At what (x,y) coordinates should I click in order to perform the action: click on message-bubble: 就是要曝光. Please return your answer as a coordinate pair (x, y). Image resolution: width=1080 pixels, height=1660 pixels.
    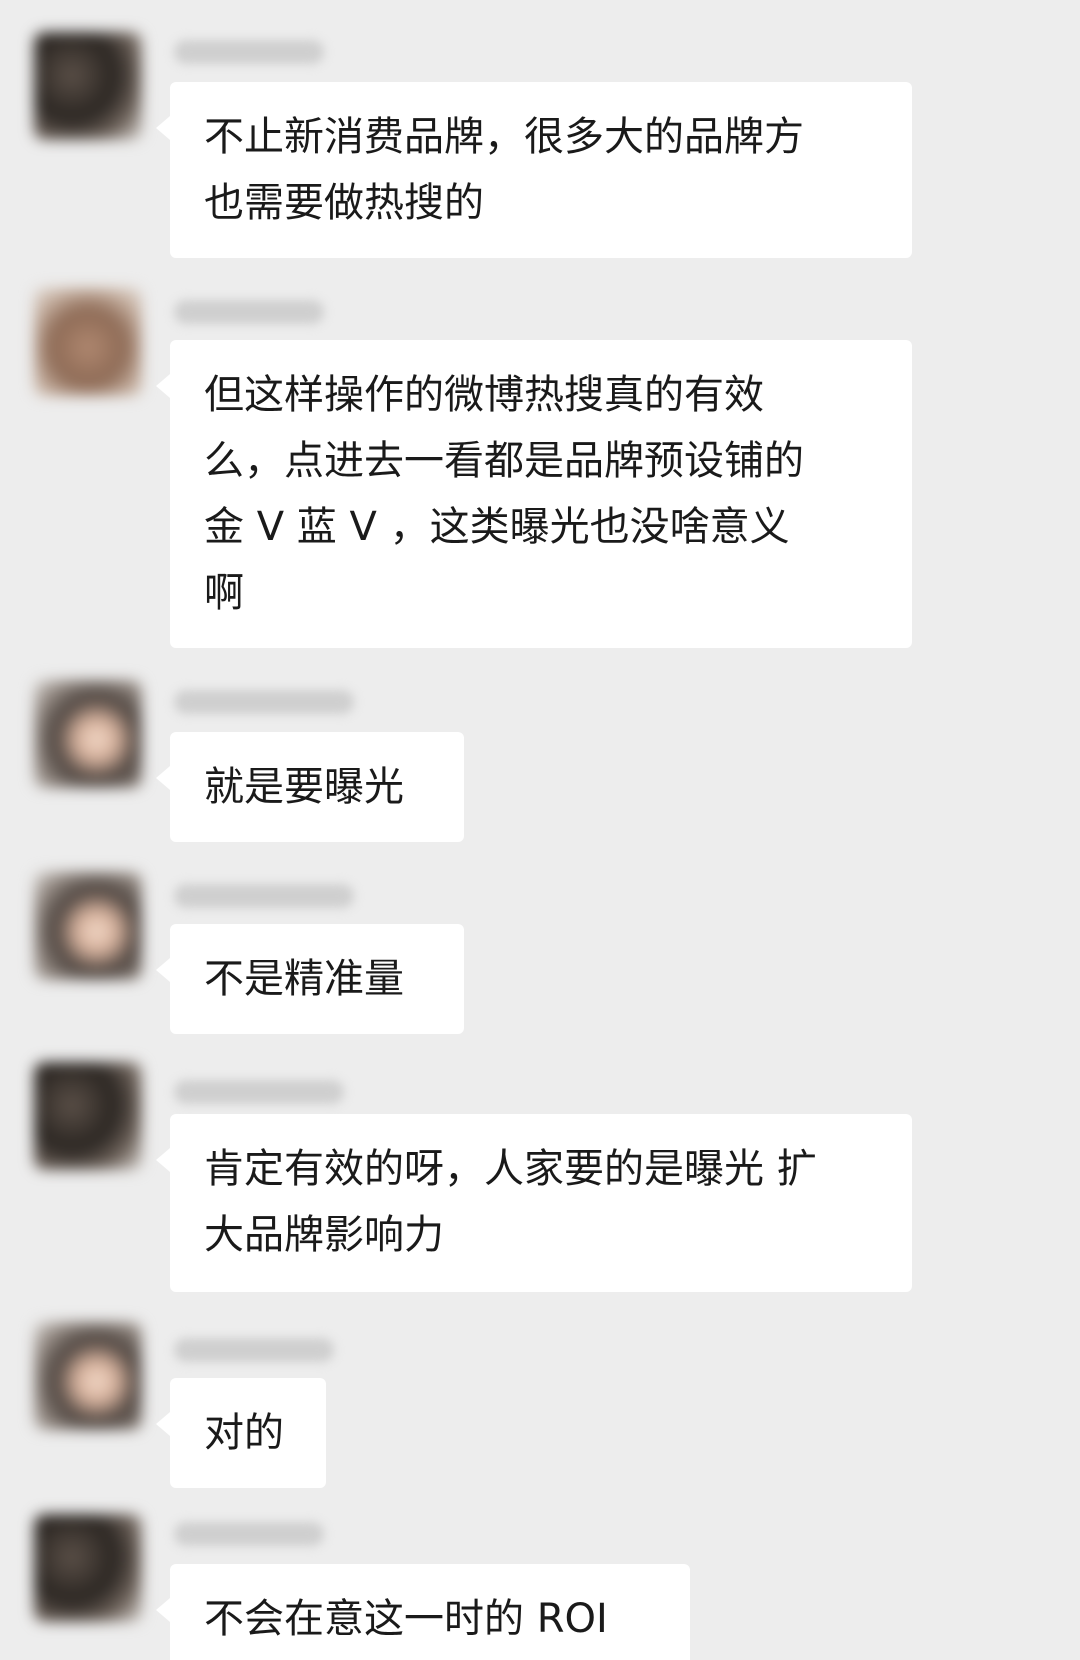
    Looking at the image, I should click on (310, 787).